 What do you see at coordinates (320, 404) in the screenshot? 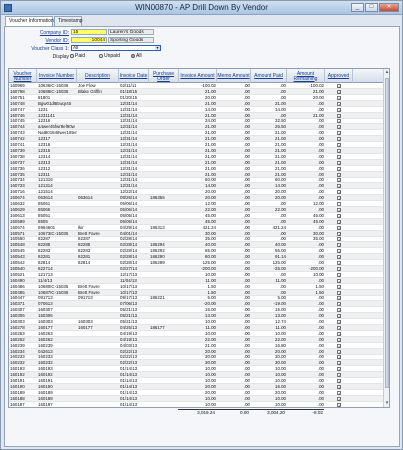
I see `cell-amount-remaining: .00` at bounding box center [320, 404].